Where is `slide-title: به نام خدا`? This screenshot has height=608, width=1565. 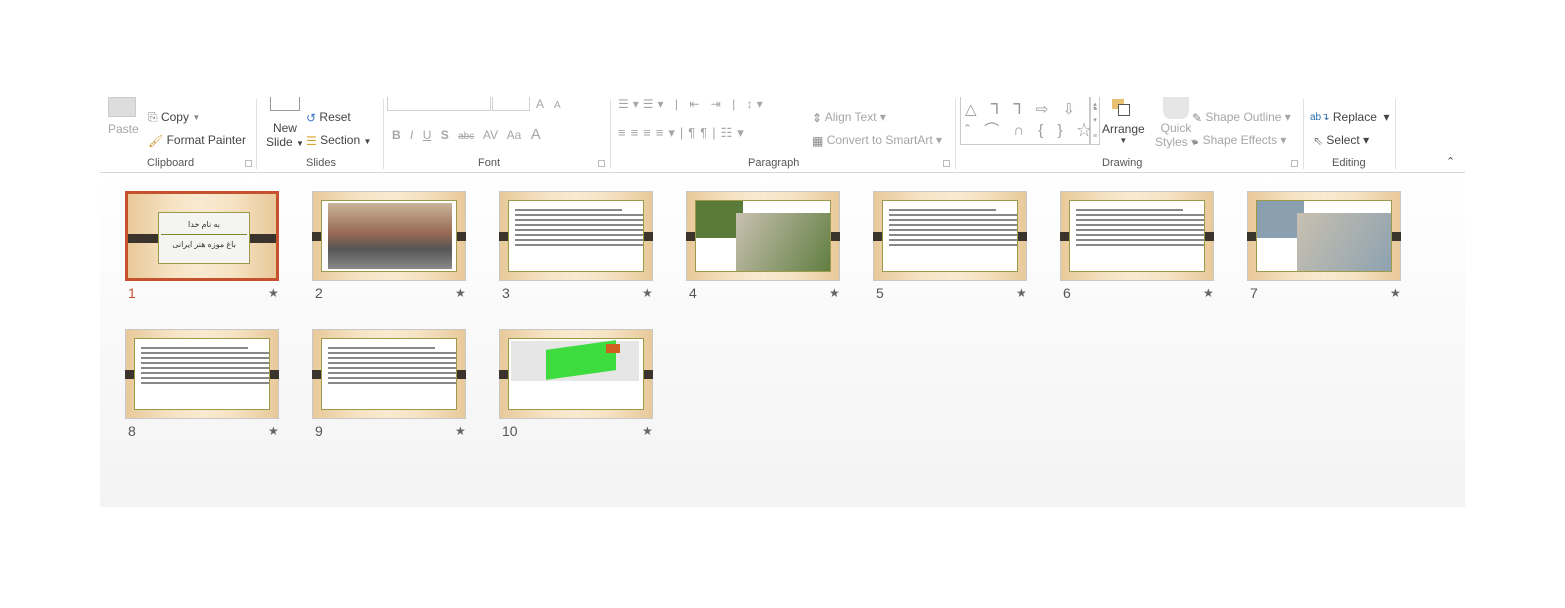 slide-title: به نام خدا is located at coordinates (204, 224).